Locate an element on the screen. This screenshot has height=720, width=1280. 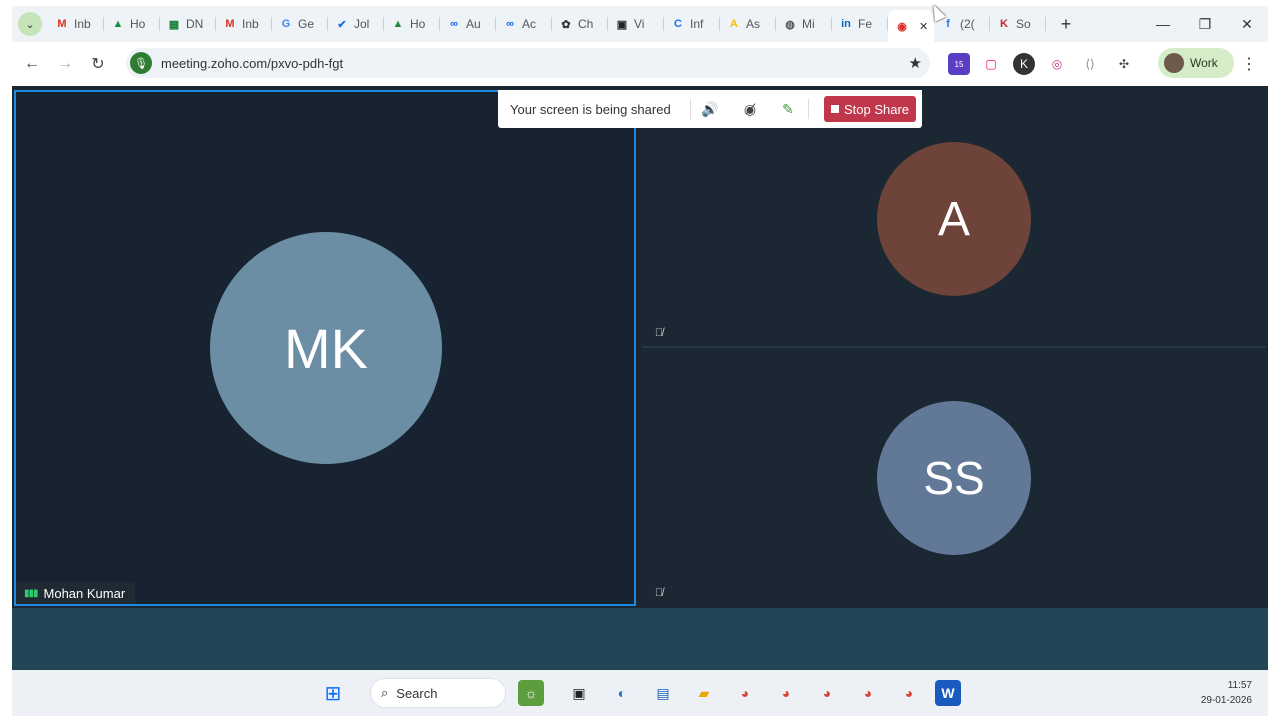
minimize-button: — is located at coordinates (1163, 24).